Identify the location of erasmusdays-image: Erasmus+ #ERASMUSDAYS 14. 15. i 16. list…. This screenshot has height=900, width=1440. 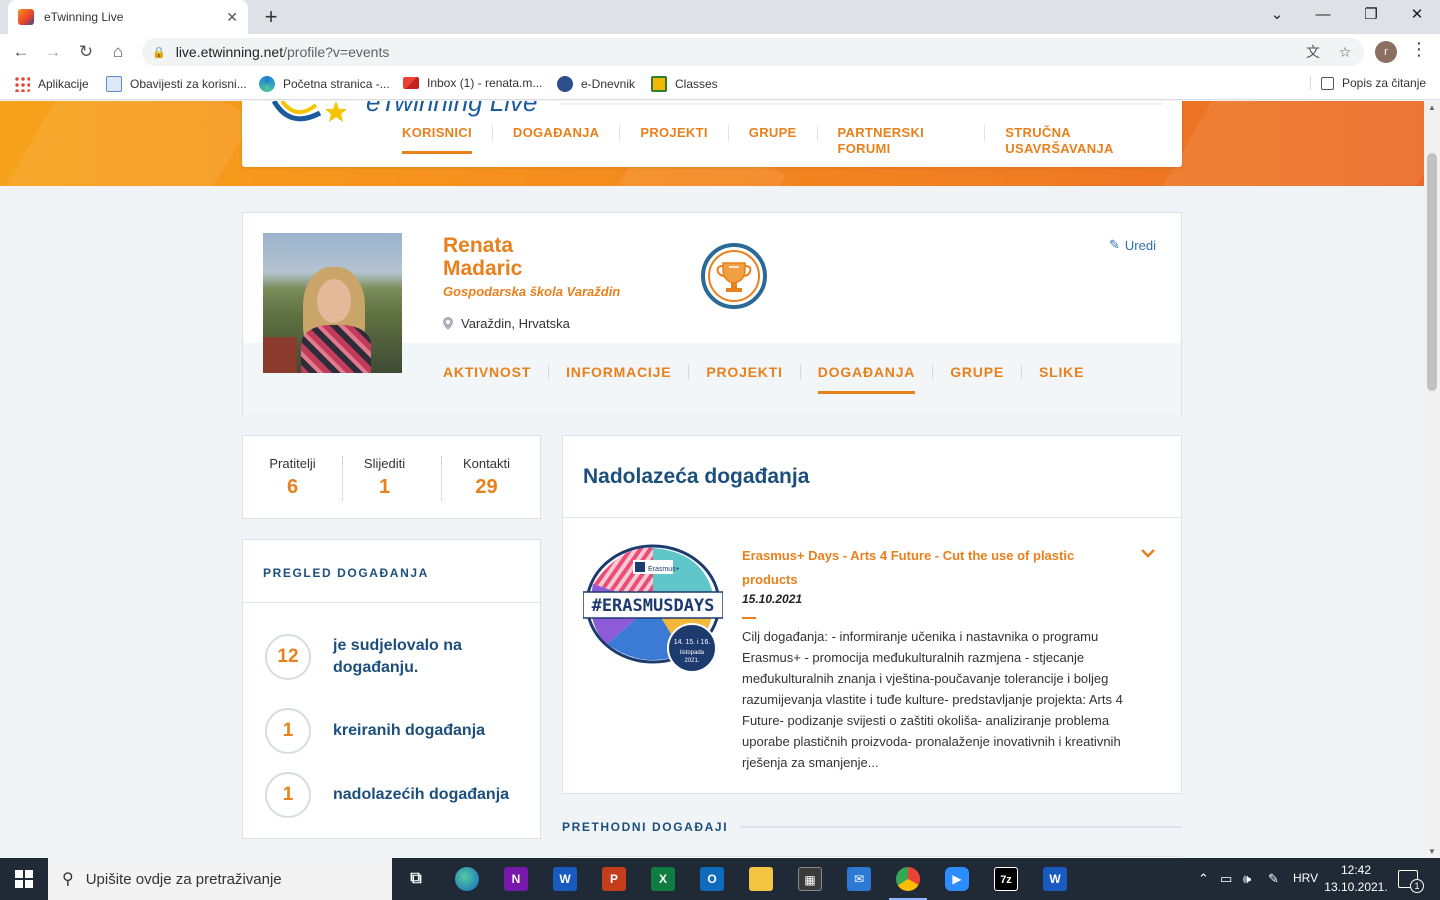
(653, 609).